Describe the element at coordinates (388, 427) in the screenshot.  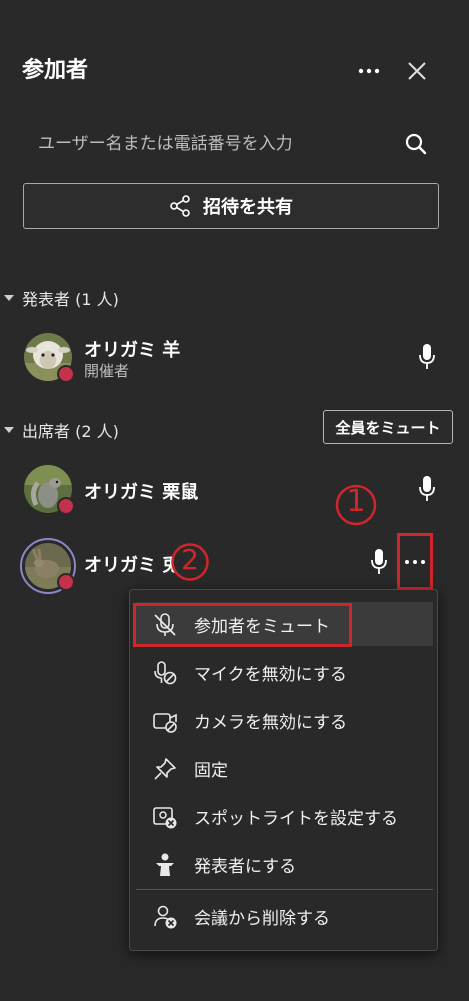
I see `mute-all-button: 全員をミュート` at that location.